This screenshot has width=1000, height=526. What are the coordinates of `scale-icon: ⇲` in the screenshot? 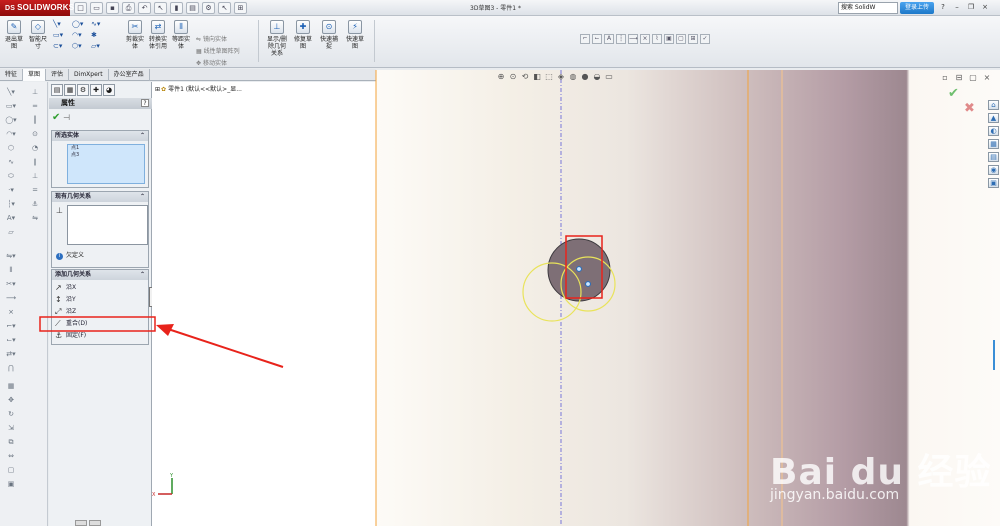 It's located at (11, 428).